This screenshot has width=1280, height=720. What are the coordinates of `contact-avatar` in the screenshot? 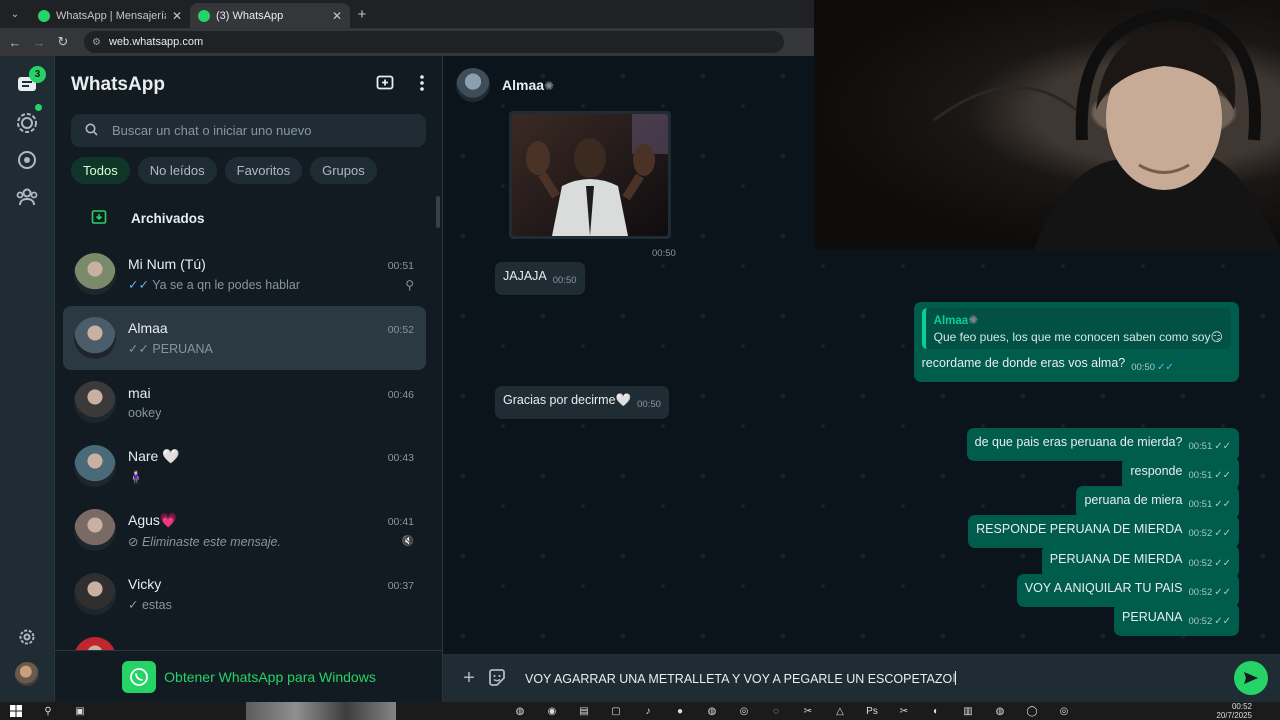 It's located at (473, 85).